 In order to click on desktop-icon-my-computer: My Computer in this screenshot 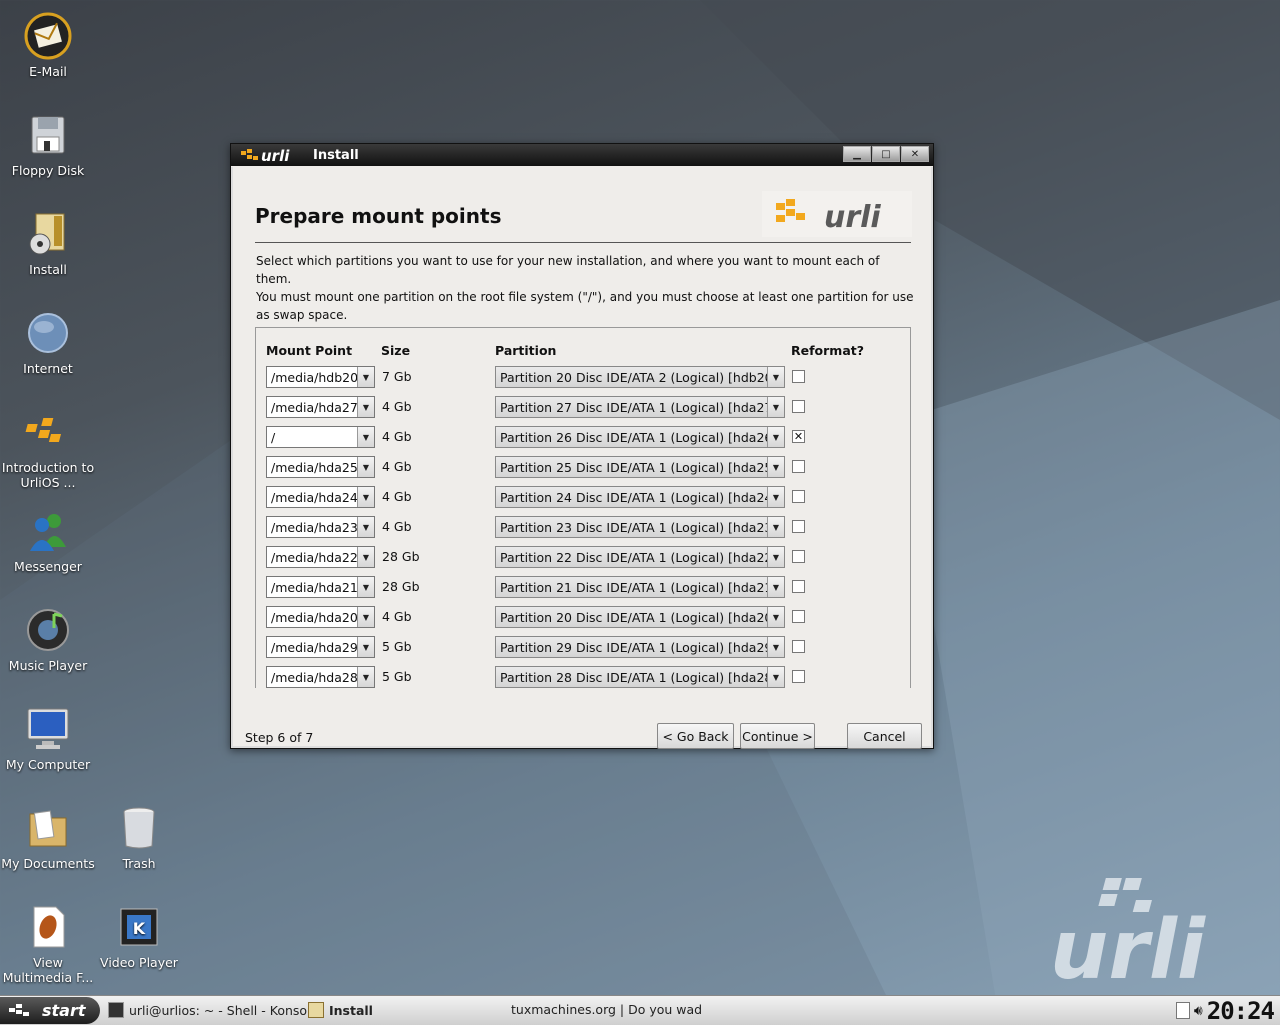, I will do `click(49, 738)`.